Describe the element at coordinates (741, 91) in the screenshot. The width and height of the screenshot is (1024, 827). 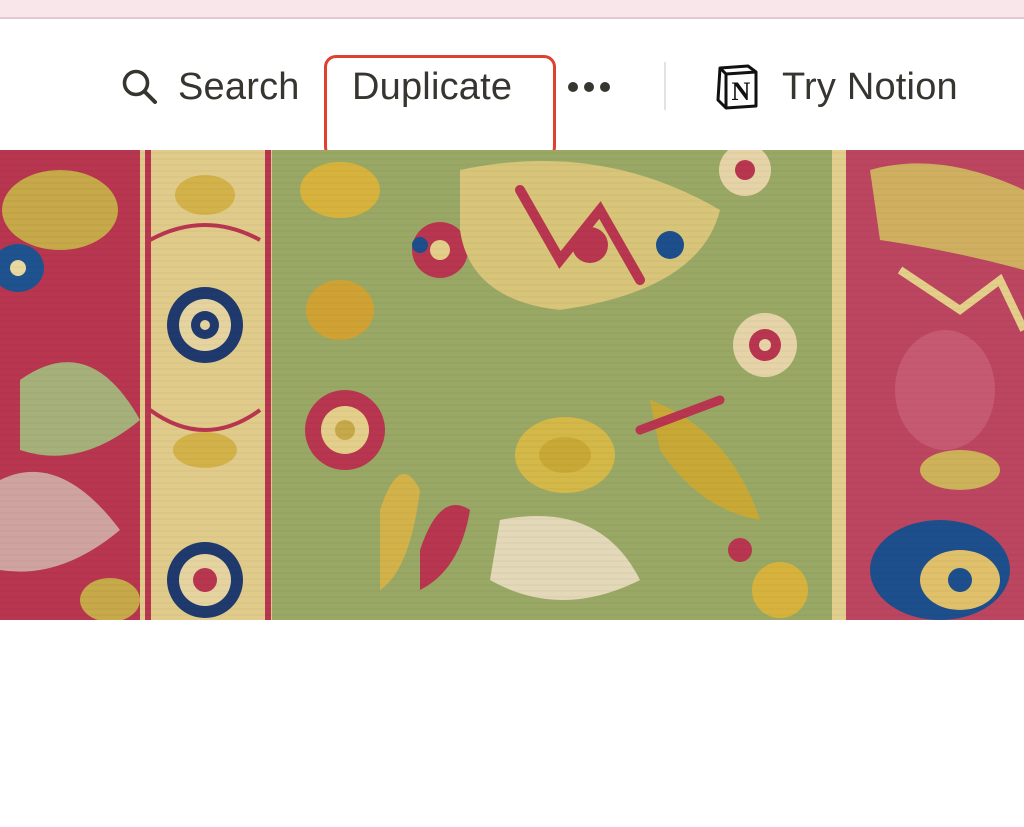
I see `svg-text: N` at that location.